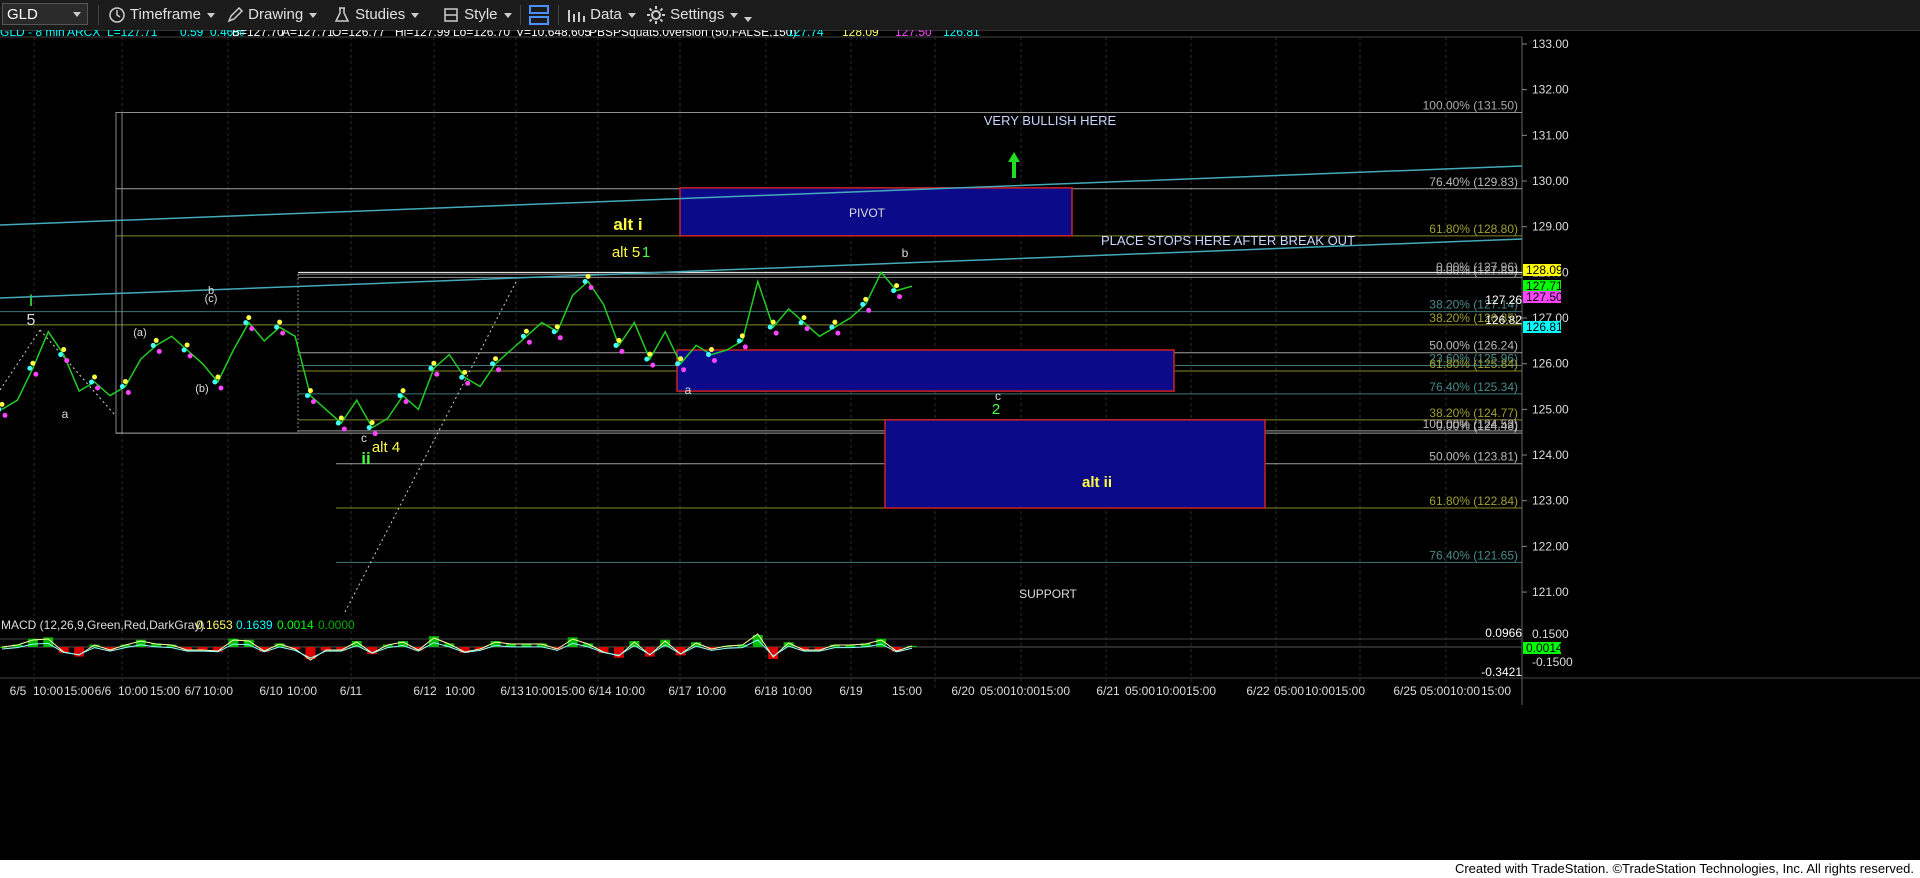  Describe the element at coordinates (1544, 297) in the screenshot. I see `price-label-text: 127.50` at that location.